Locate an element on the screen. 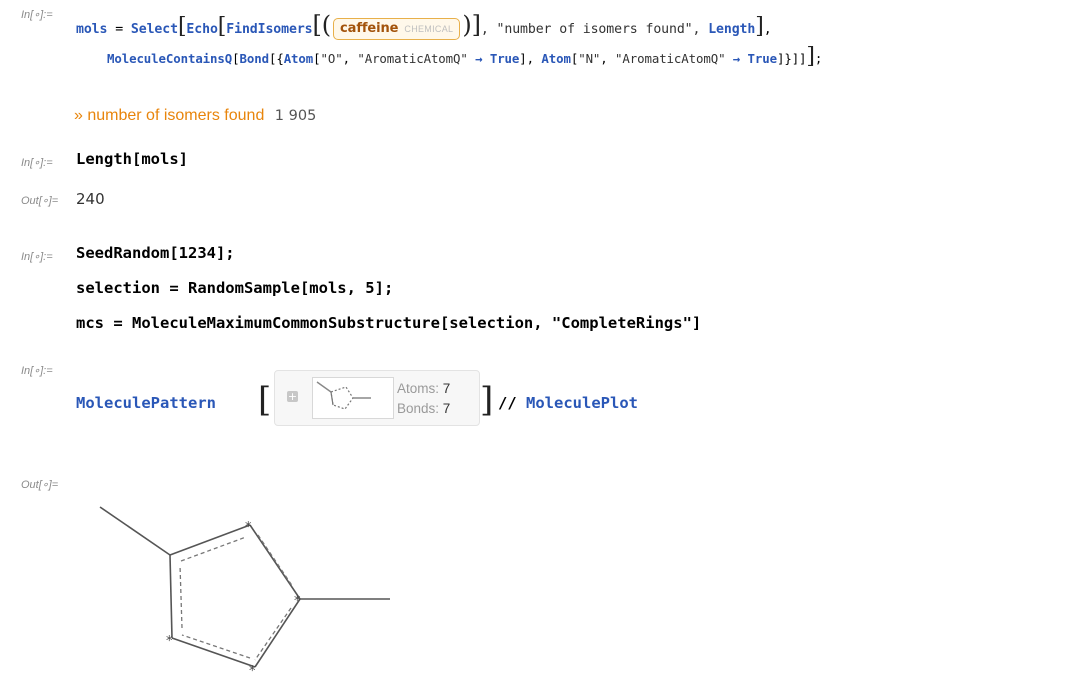 The width and height of the screenshot is (1080, 700). input-label-4: In[∘]:= is located at coordinates (37, 371).